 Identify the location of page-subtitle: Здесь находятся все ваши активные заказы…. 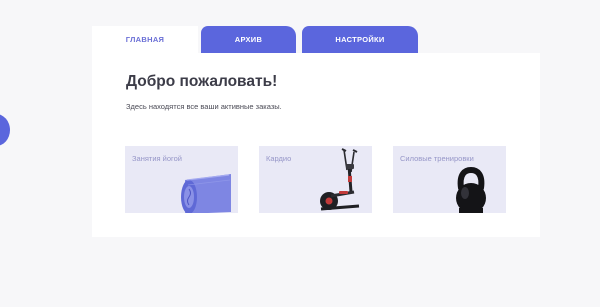
(204, 106).